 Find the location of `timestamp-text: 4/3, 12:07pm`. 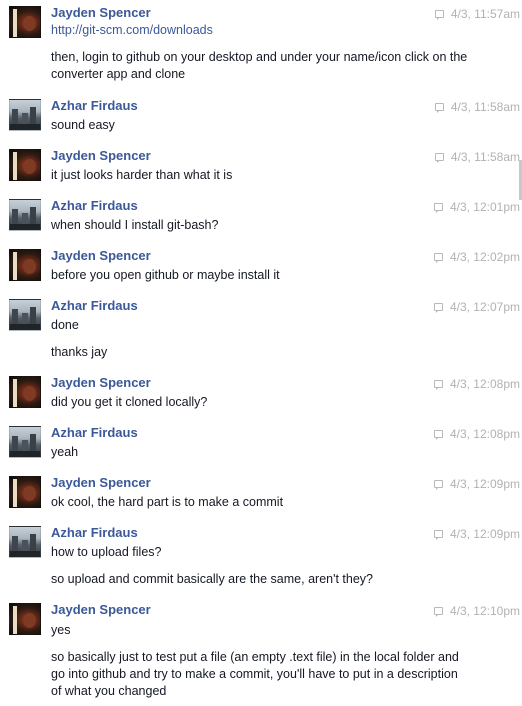

timestamp-text: 4/3, 12:07pm is located at coordinates (484, 307).